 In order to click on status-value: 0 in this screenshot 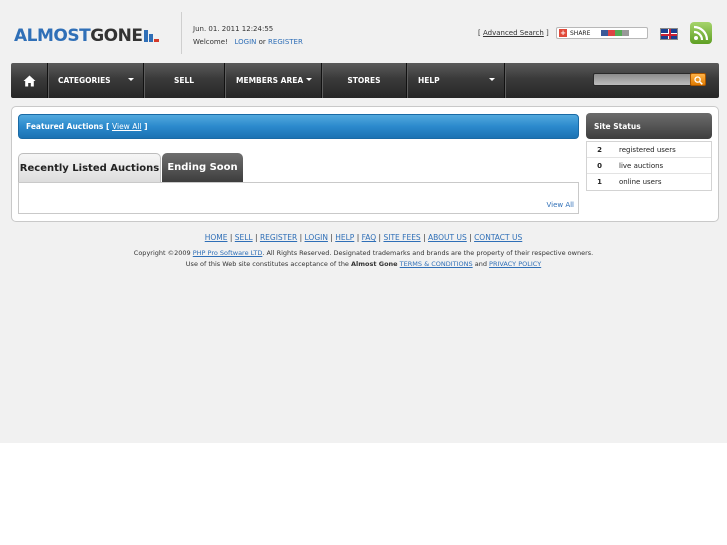, I will do `click(599, 165)`.